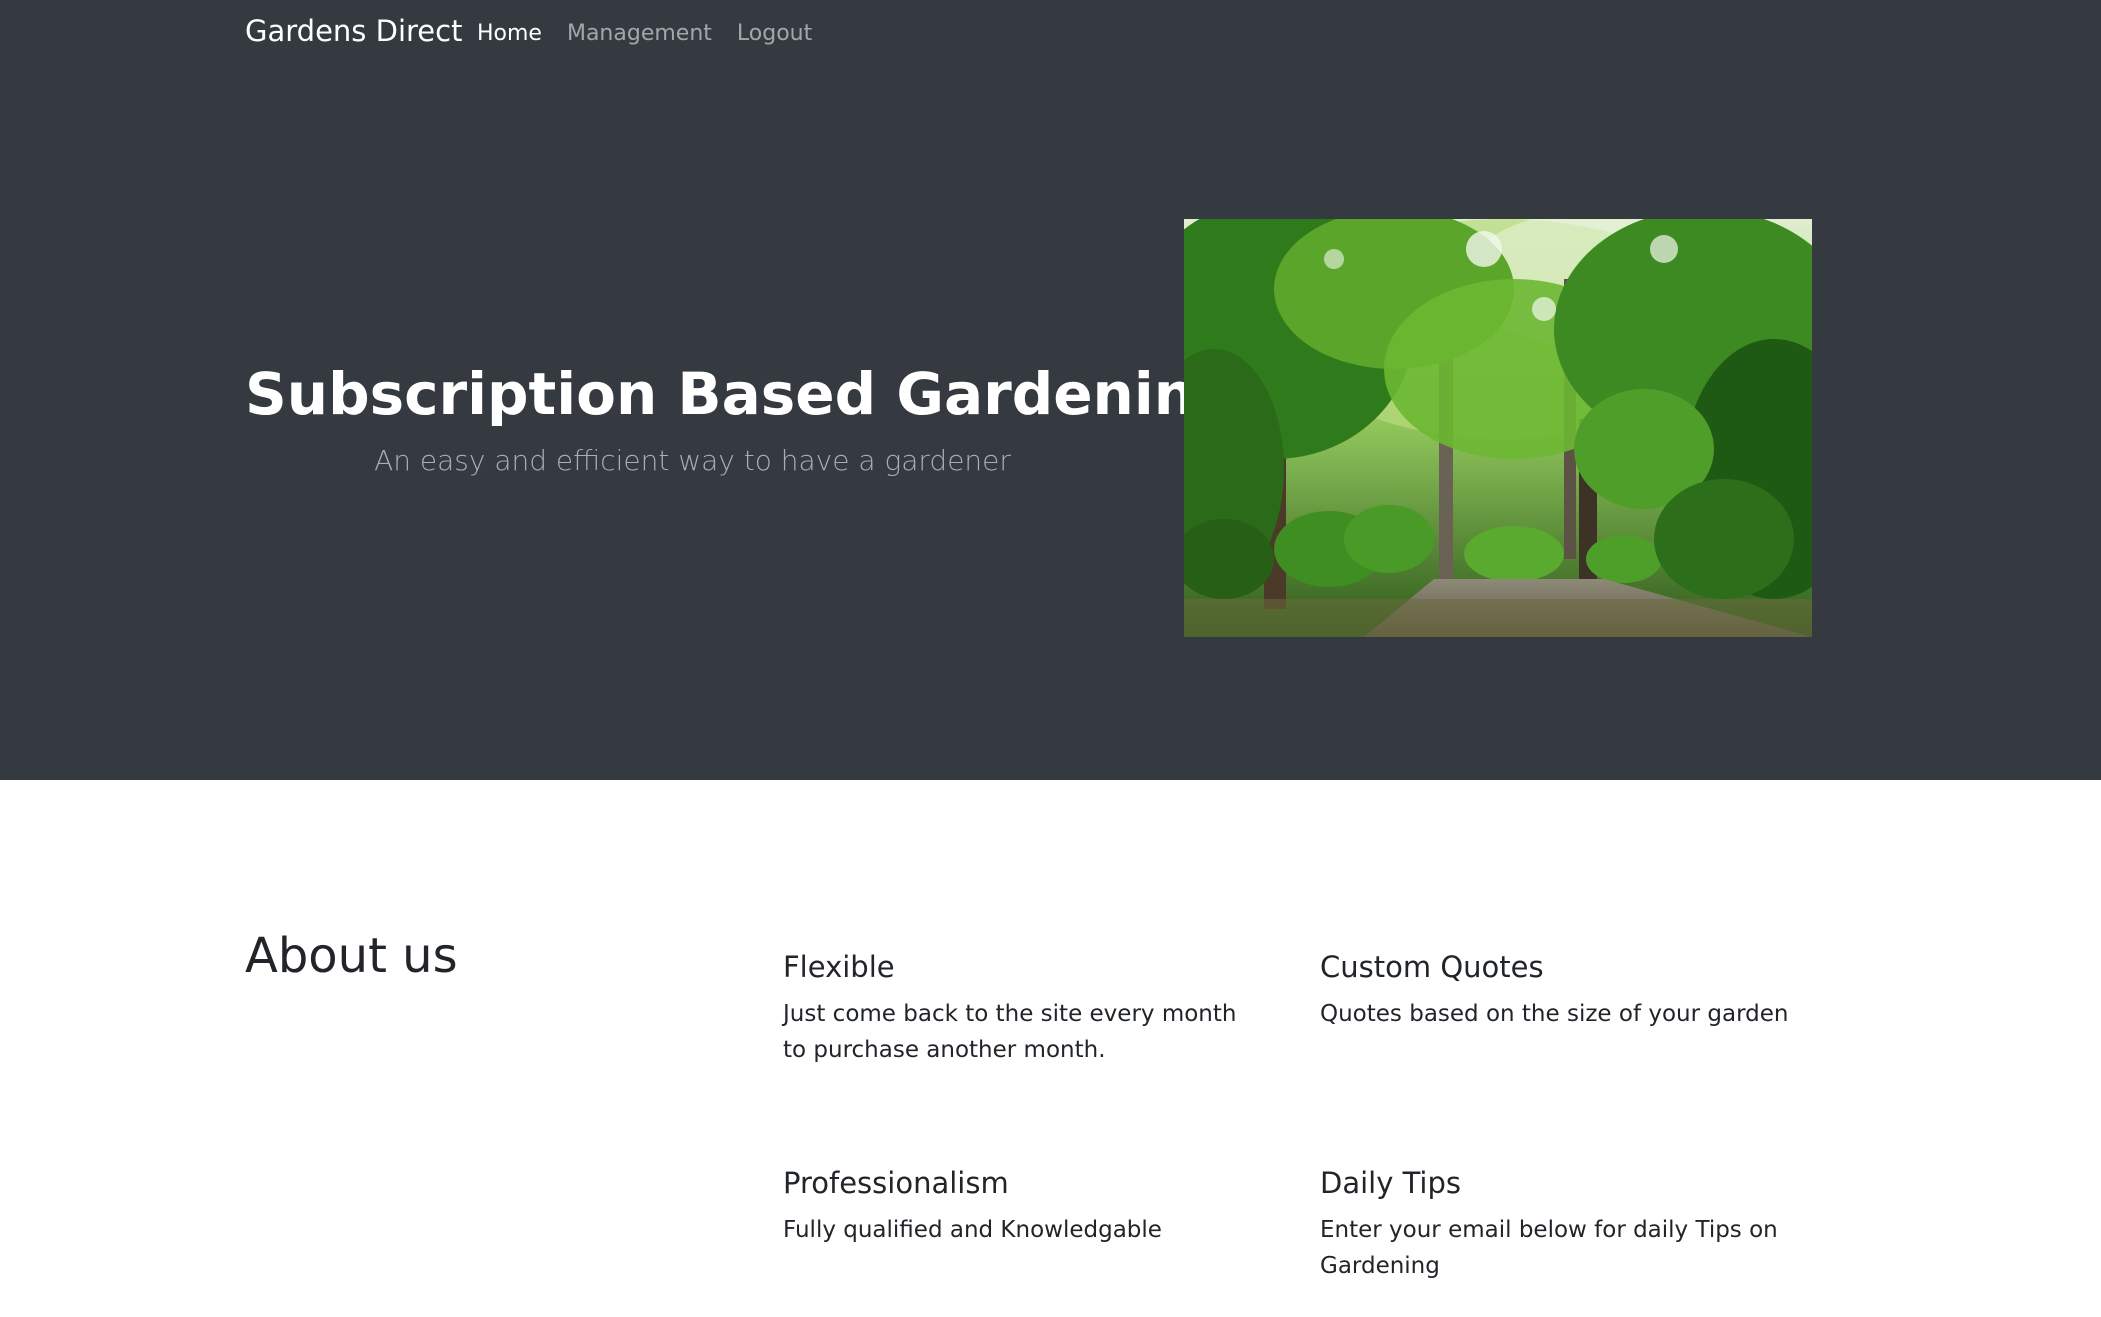  I want to click on garden-image, so click(1498, 428).